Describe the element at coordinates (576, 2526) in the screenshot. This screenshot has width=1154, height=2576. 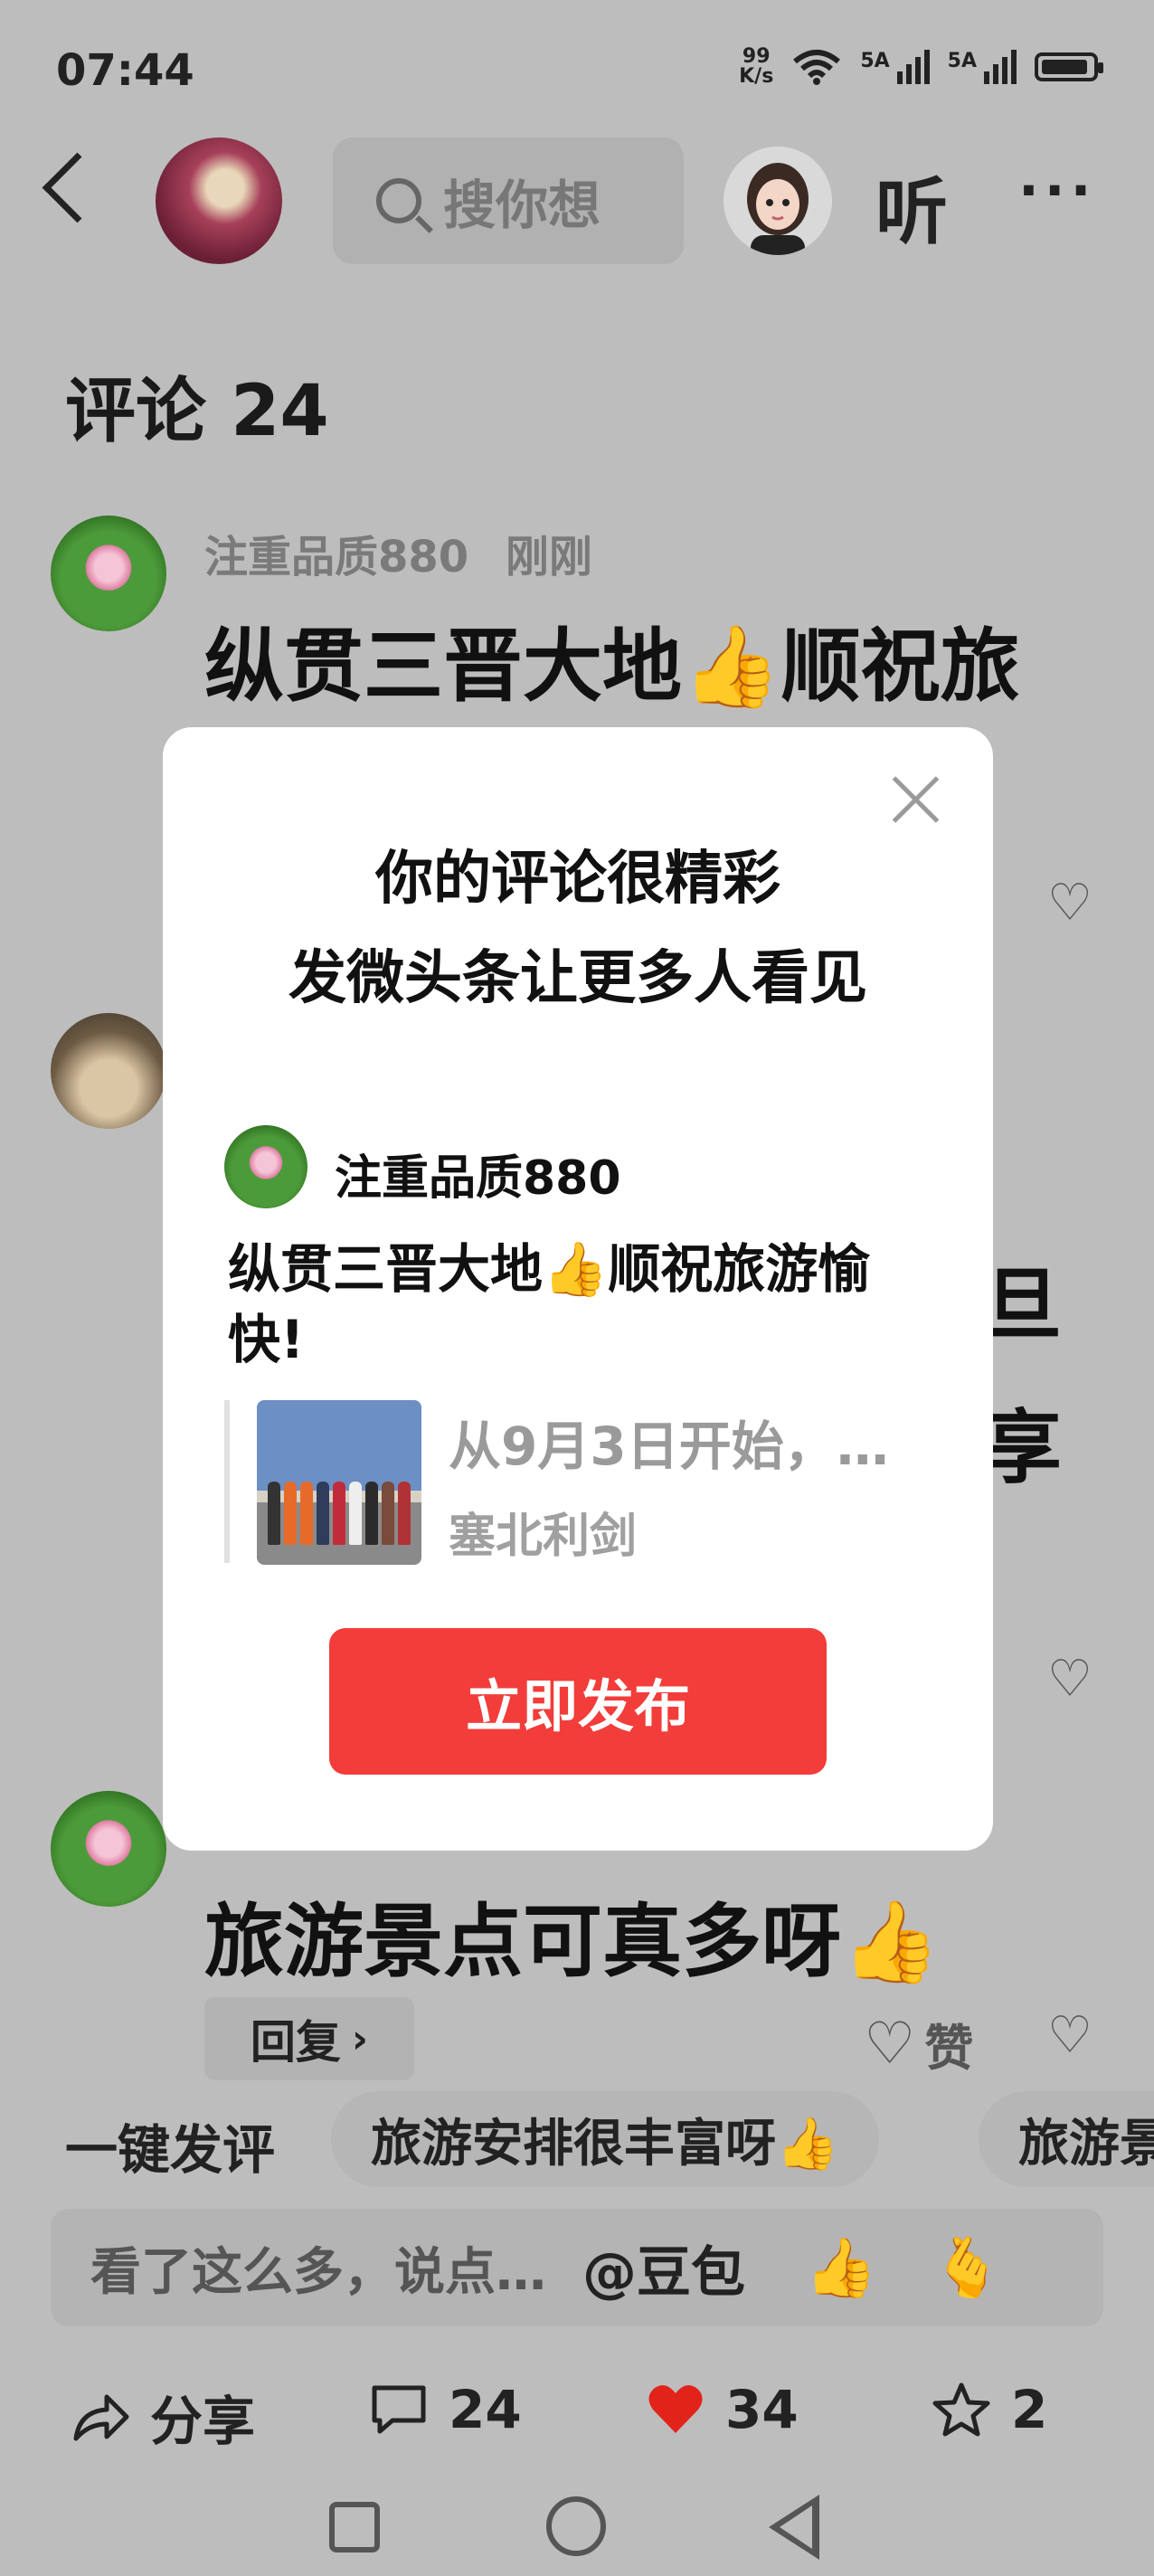
I see `home-icon` at that location.